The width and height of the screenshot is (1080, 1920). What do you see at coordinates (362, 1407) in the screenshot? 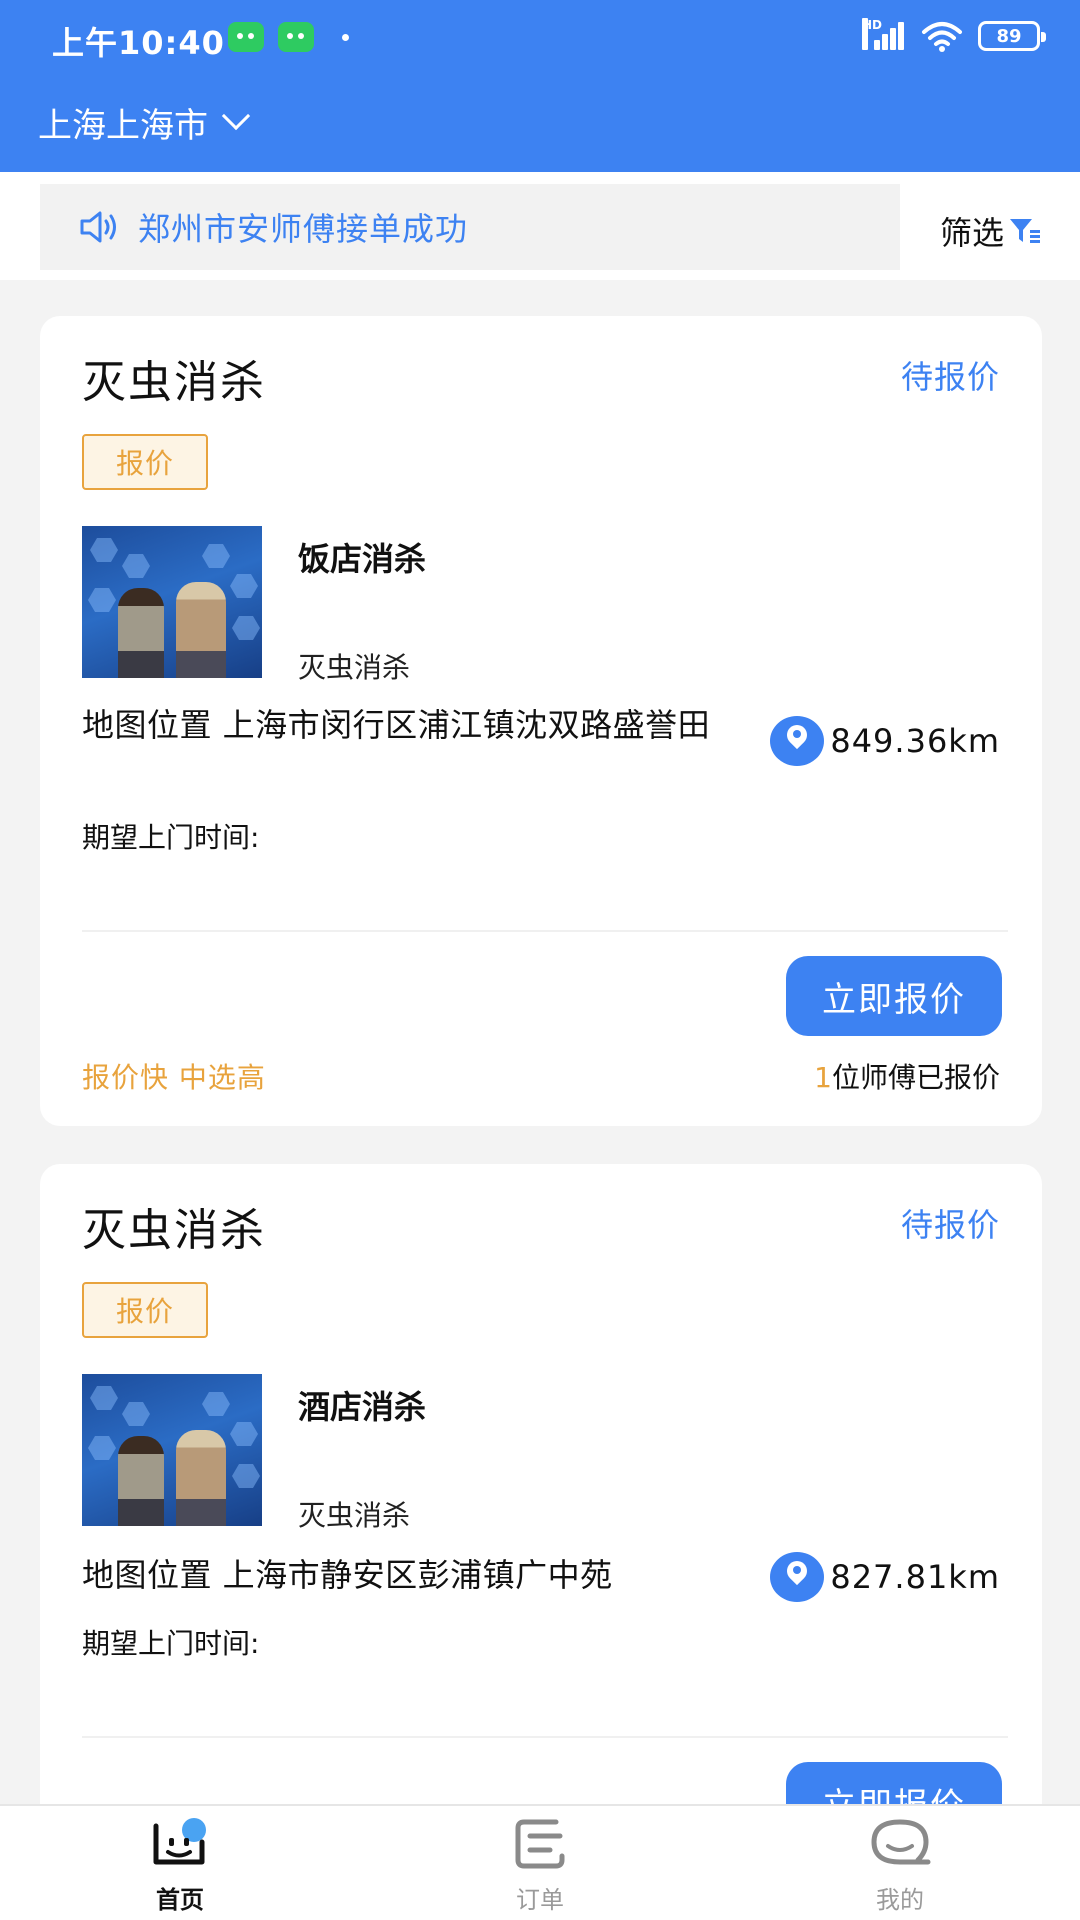
I see `service-name: 酒店消杀` at bounding box center [362, 1407].